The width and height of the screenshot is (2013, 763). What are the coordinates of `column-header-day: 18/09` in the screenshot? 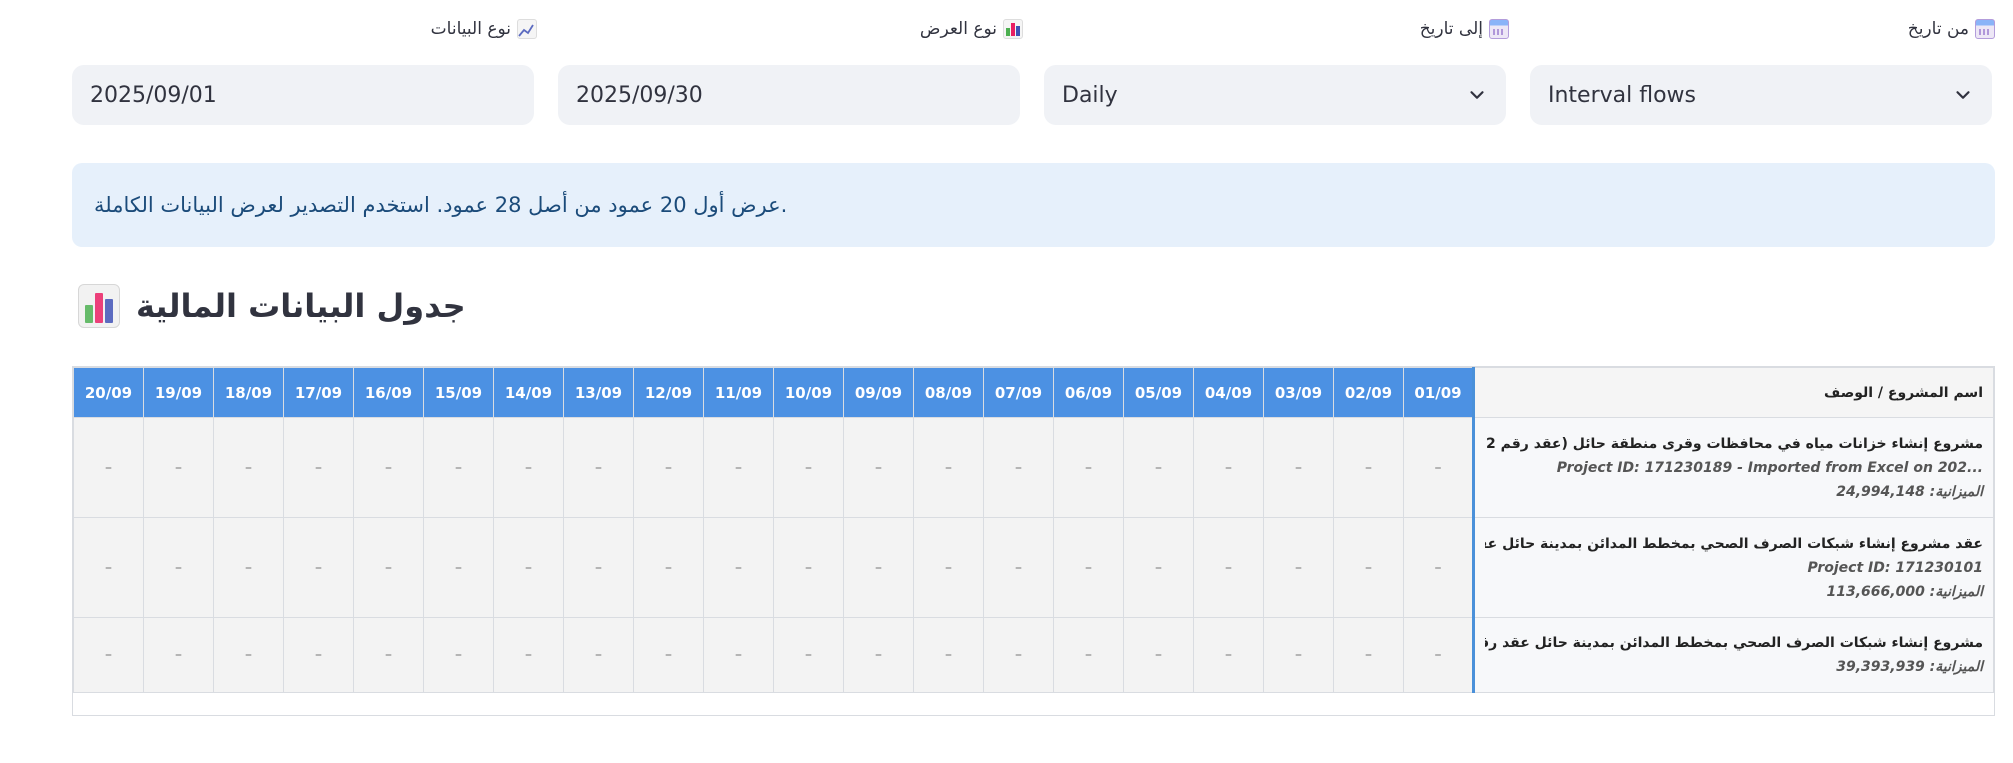 It's located at (248, 392).